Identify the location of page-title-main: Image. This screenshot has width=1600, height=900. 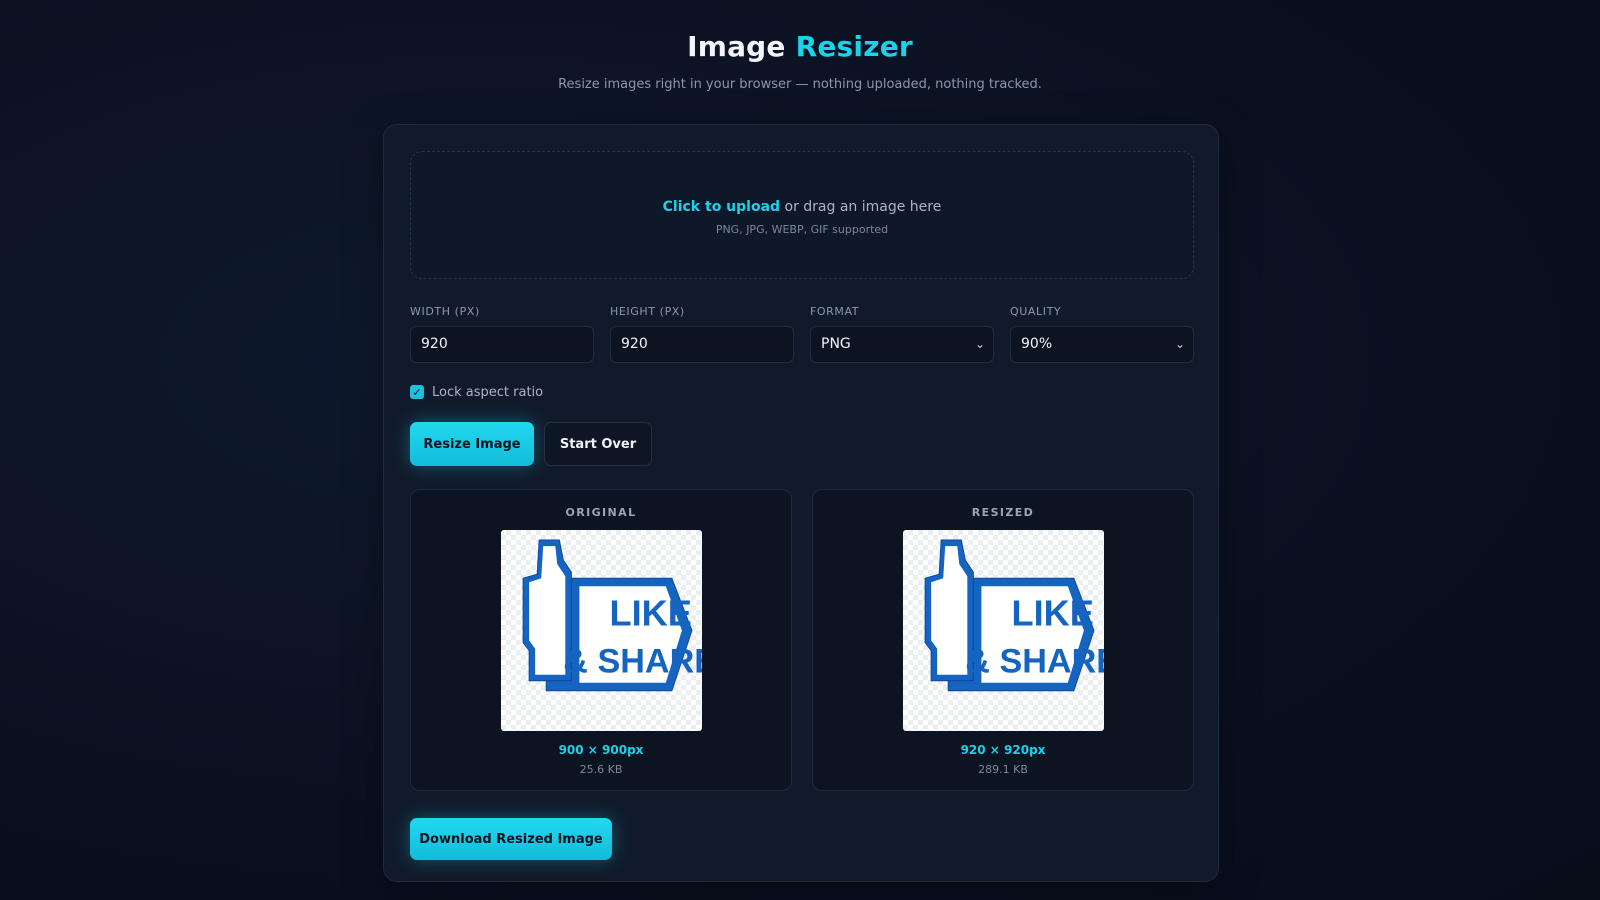
(736, 46).